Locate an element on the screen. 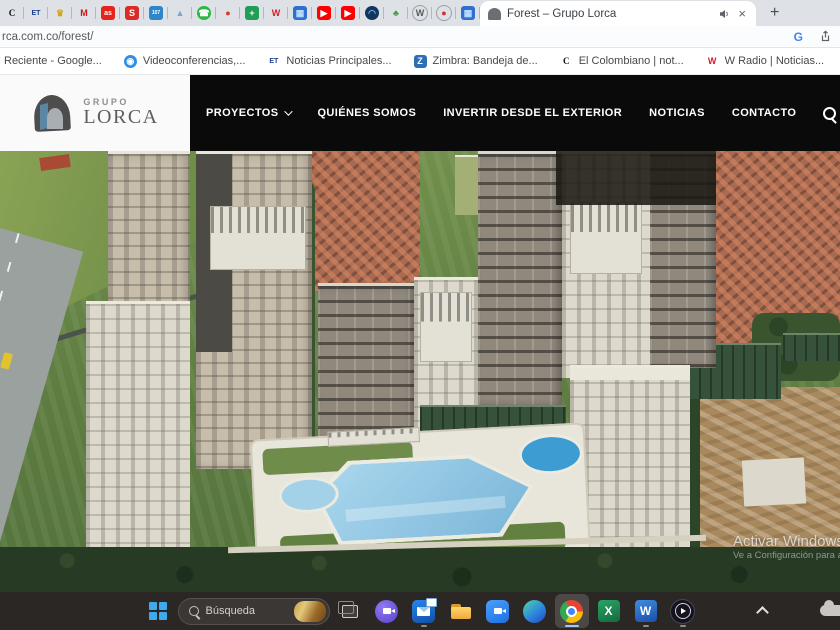 This screenshot has width=840, height=630. media-player-app is located at coordinates (683, 611).